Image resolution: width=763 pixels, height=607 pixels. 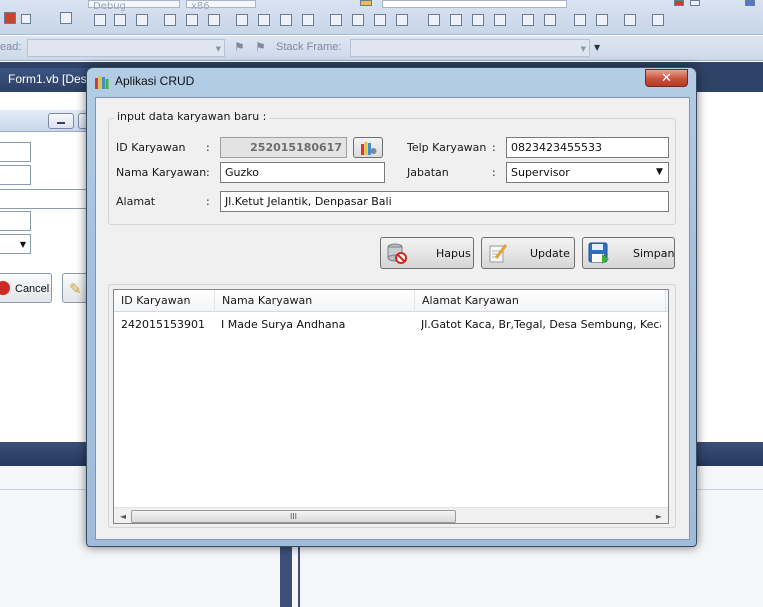 I want to click on stack-frame-combo: ▼, so click(x=470, y=48).